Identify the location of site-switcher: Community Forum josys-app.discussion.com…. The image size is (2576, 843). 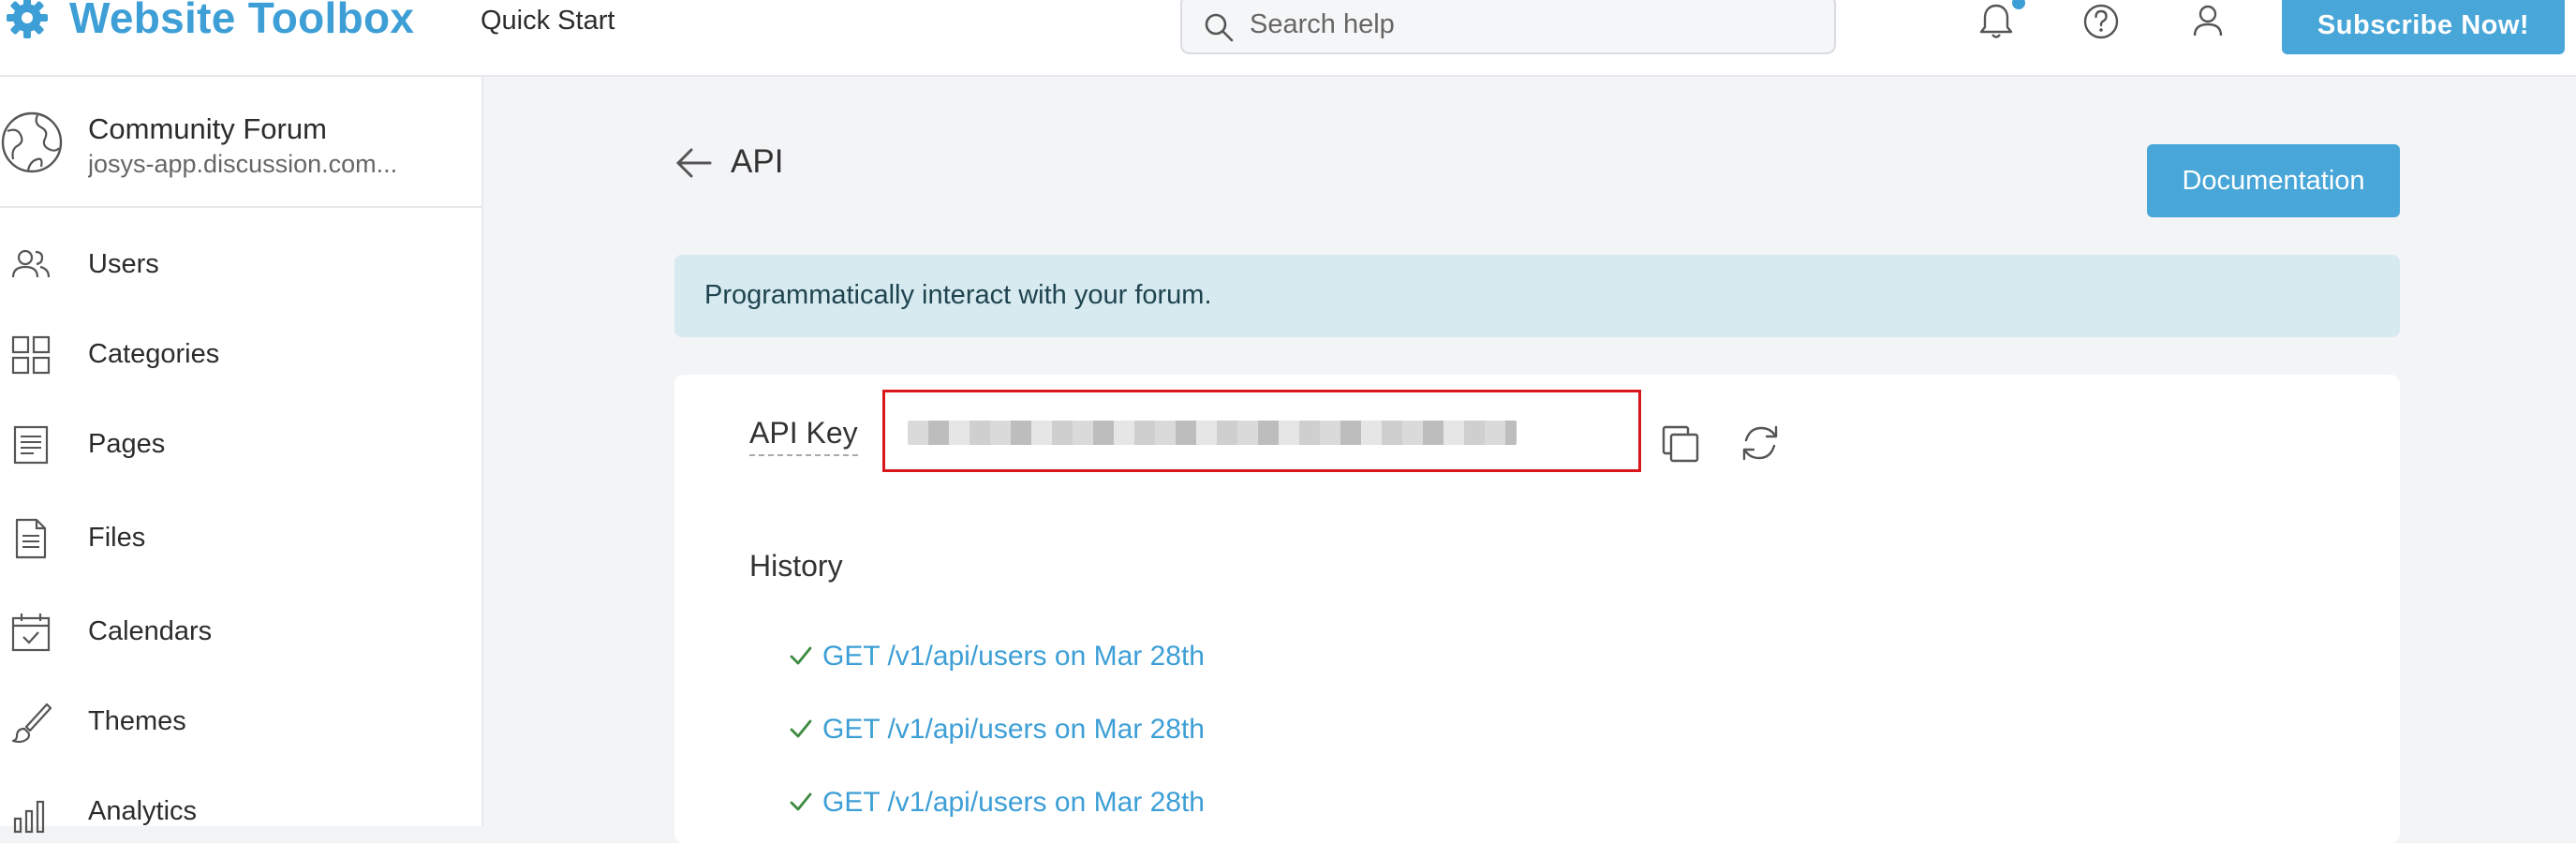
(241, 142).